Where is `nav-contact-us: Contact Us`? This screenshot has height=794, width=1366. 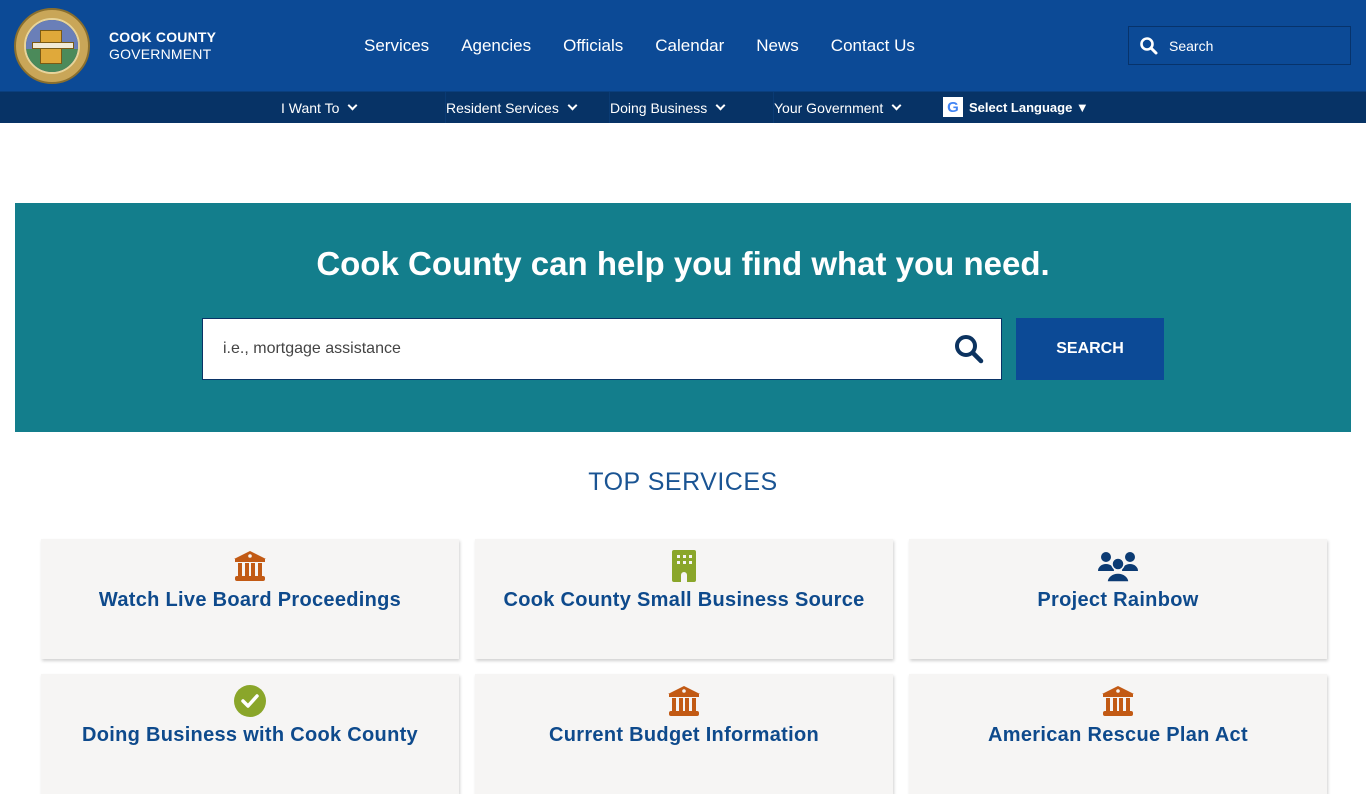 nav-contact-us: Contact Us is located at coordinates (873, 46).